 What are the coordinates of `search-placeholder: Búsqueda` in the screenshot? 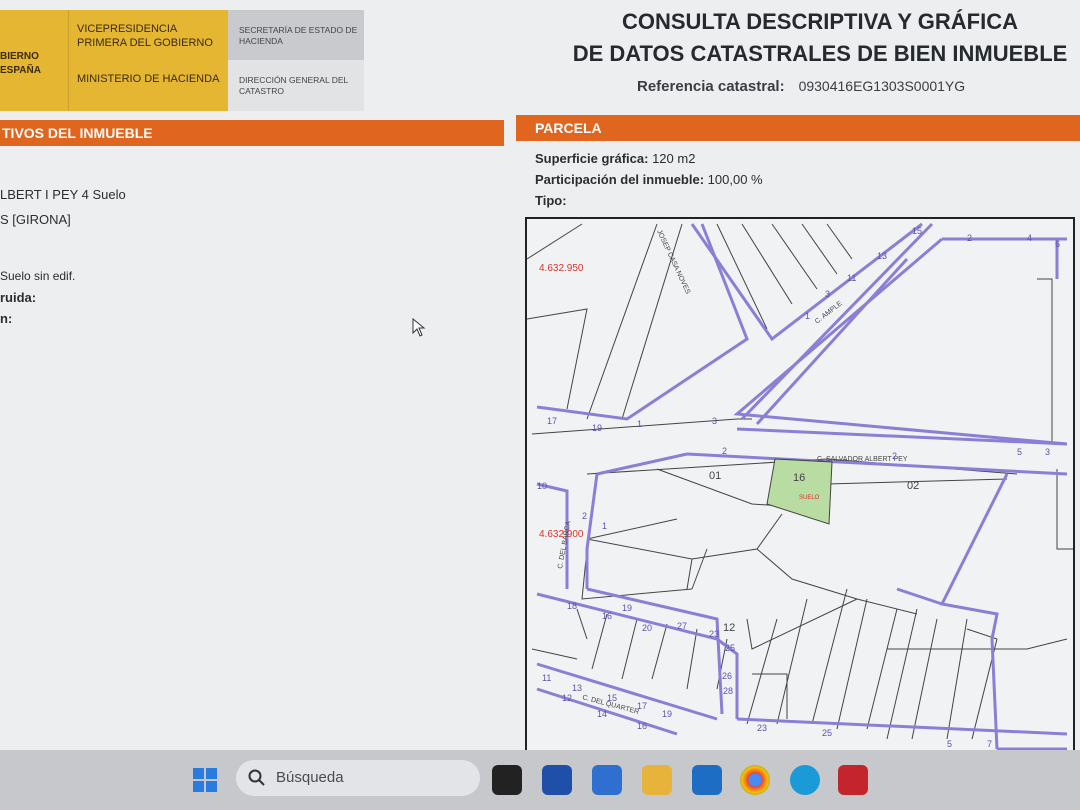 It's located at (310, 777).